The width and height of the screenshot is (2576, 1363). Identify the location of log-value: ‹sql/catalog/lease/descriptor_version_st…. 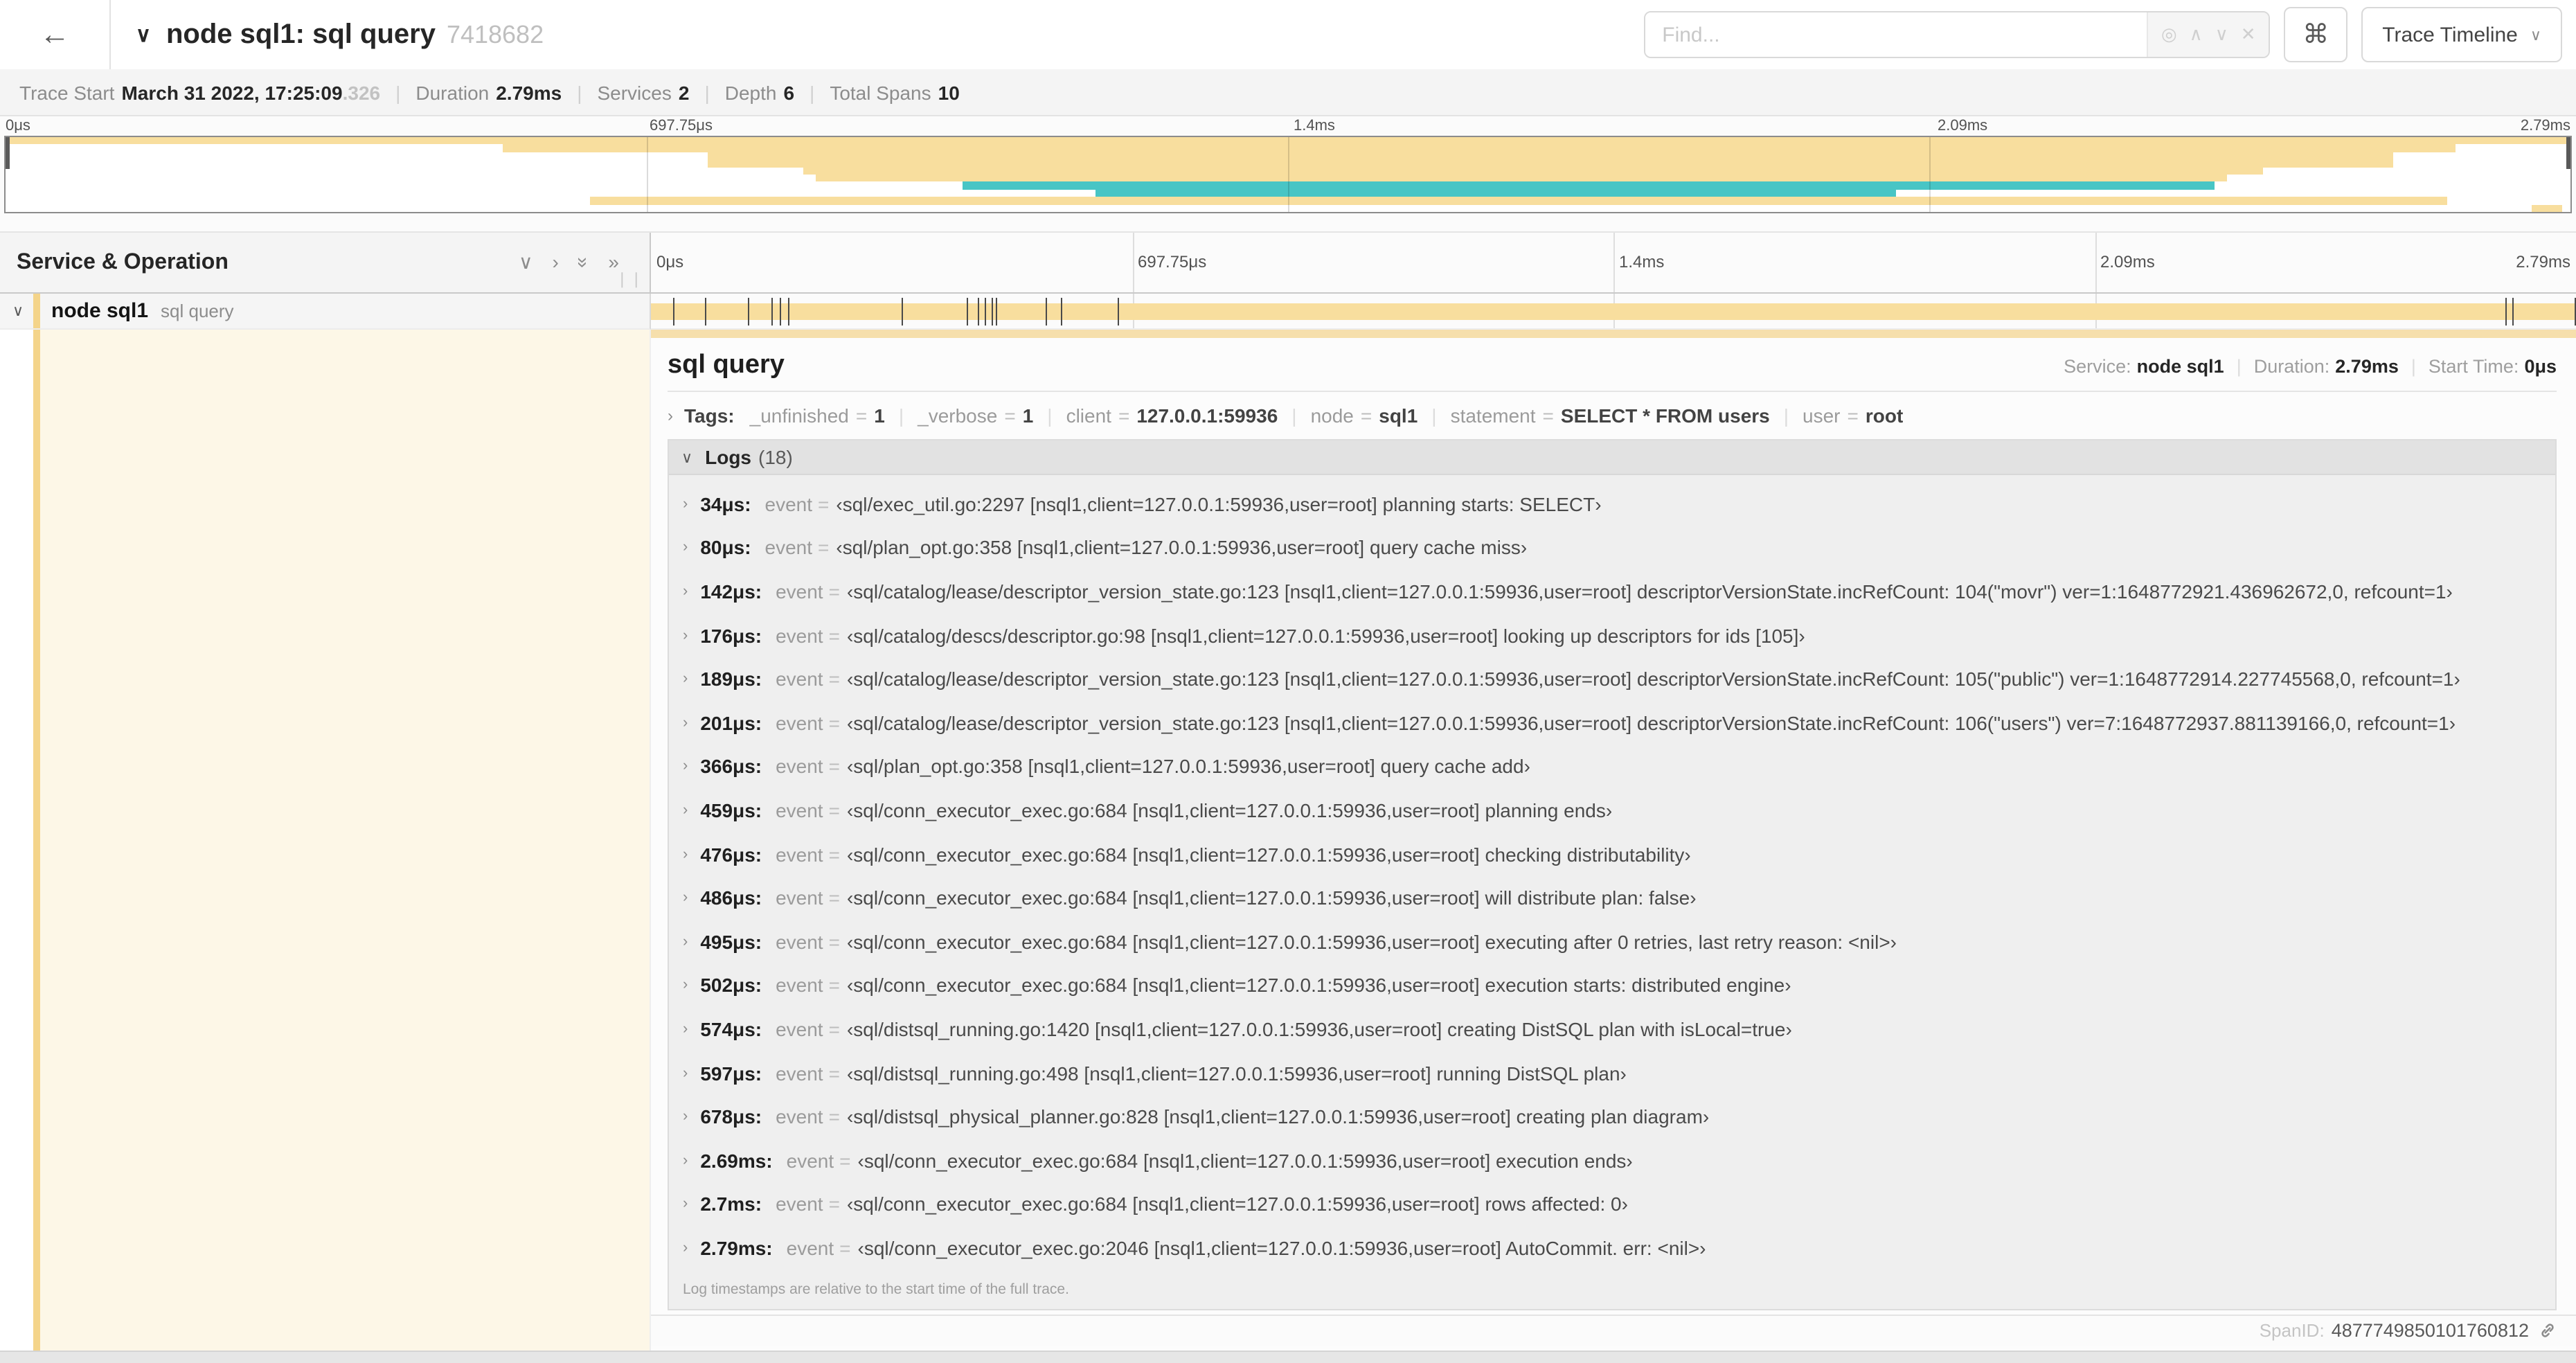
(1653, 680).